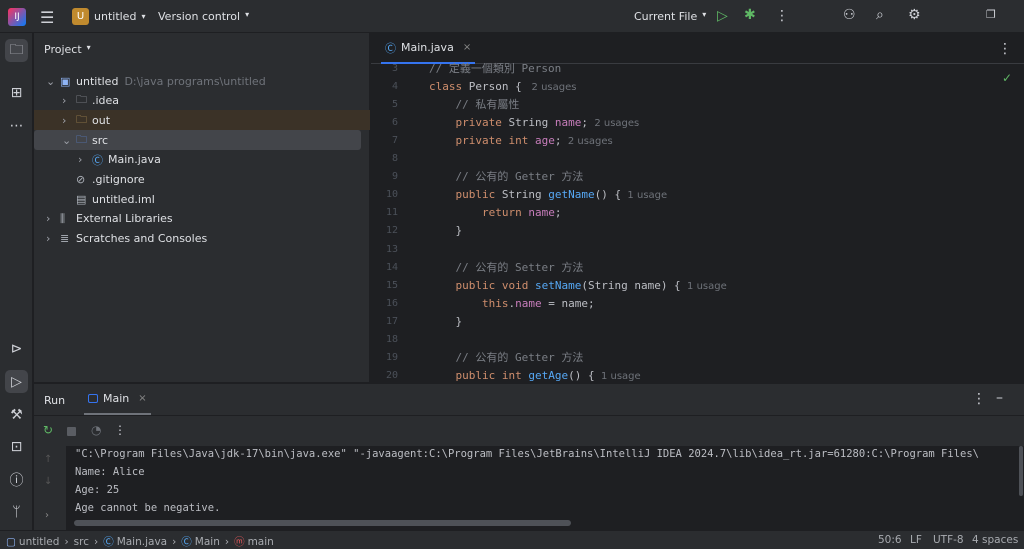 Image resolution: width=1024 pixels, height=549 pixels. Describe the element at coordinates (697, 105) in the screenshot. I see `code-line: 5 // 私有屬性` at that location.